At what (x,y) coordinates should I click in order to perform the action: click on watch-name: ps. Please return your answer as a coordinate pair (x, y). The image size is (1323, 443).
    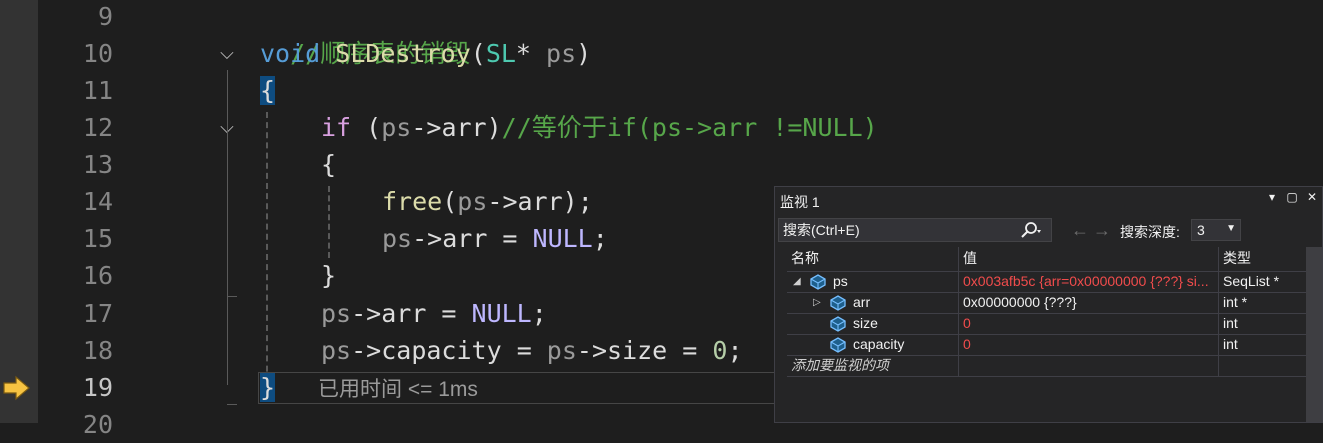
    Looking at the image, I should click on (840, 281).